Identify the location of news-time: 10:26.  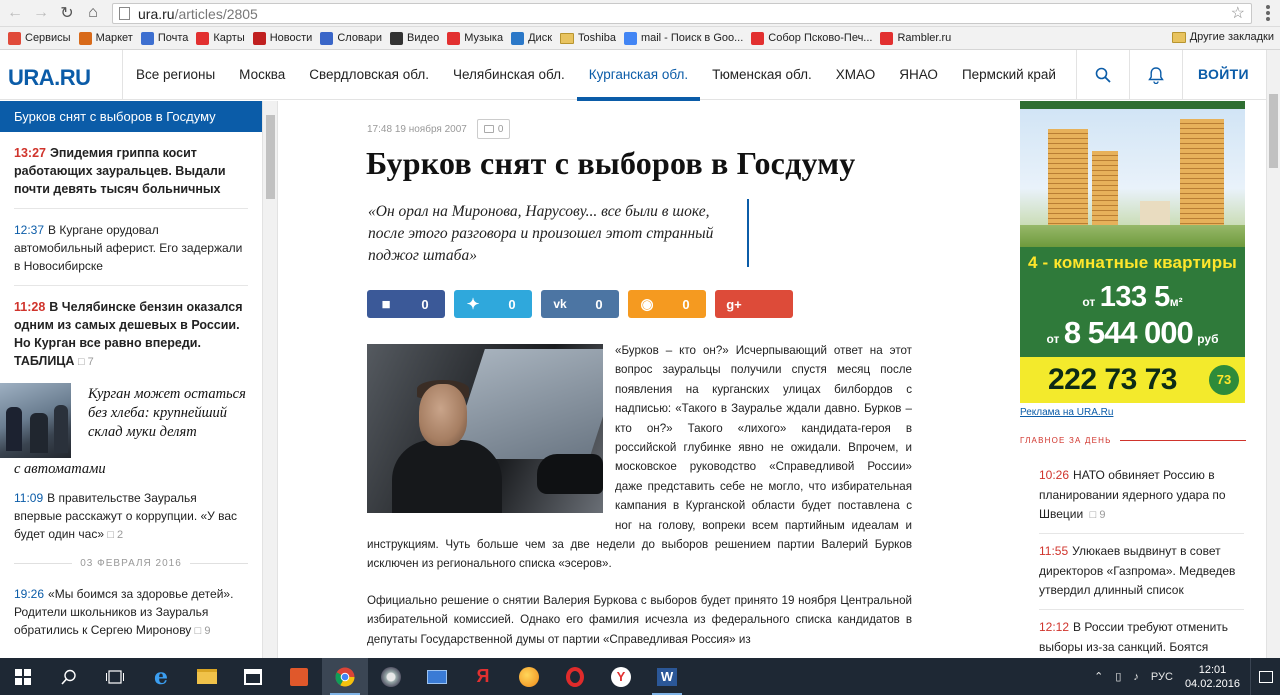
(1054, 475).